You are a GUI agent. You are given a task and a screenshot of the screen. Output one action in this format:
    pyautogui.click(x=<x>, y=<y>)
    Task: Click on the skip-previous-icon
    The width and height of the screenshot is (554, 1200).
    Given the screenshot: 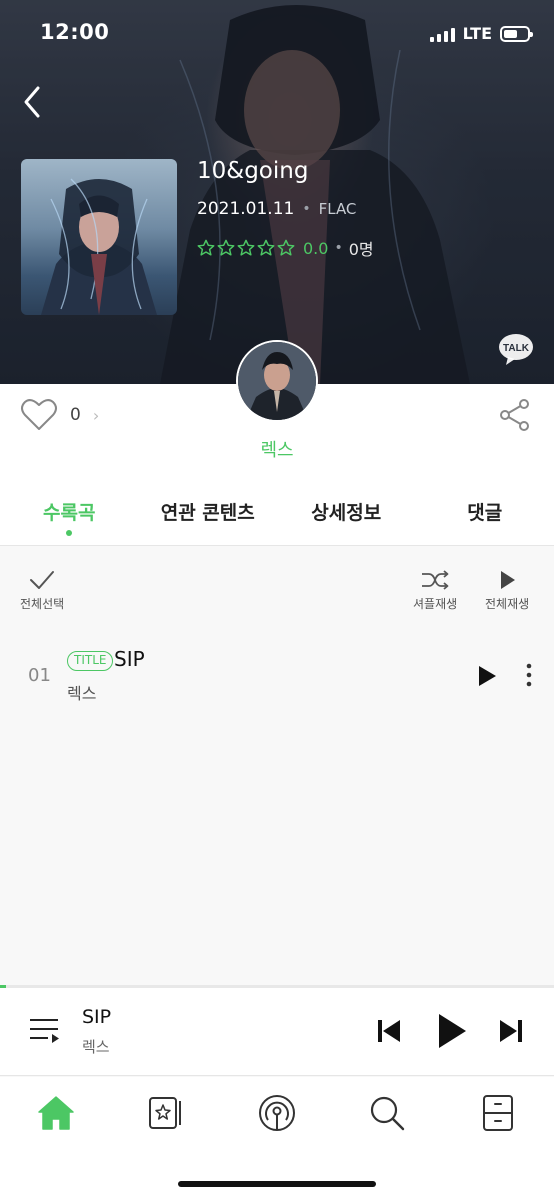 What is the action you would take?
    pyautogui.click(x=389, y=1031)
    